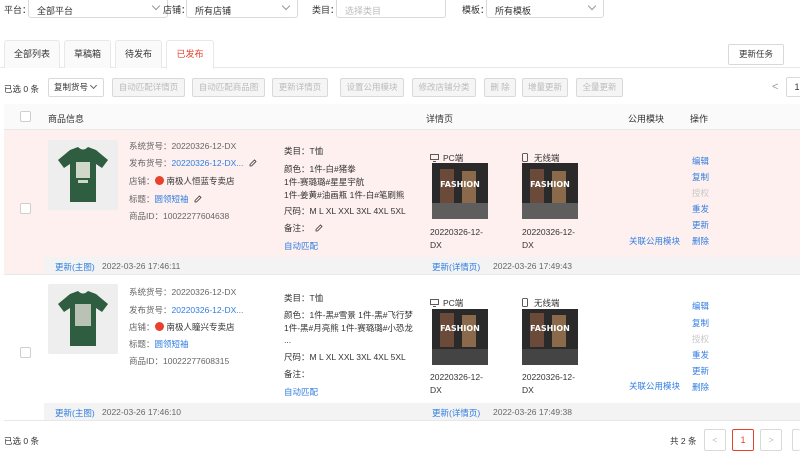 This screenshot has height=466, width=800. What do you see at coordinates (18, 10) in the screenshot?
I see `platform-label: 平台：` at bounding box center [18, 10].